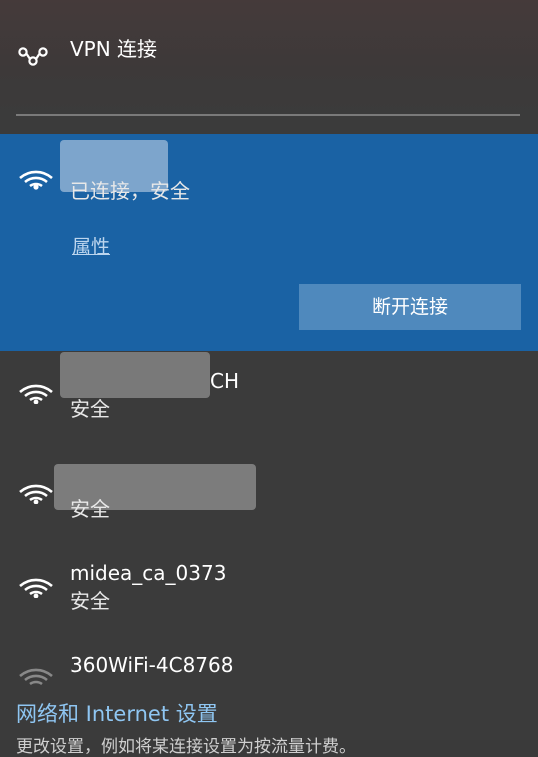 Image resolution: width=538 pixels, height=757 pixels. What do you see at coordinates (269, 595) in the screenshot?
I see `wifi-network-item: midea_ca_0373 安全` at bounding box center [269, 595].